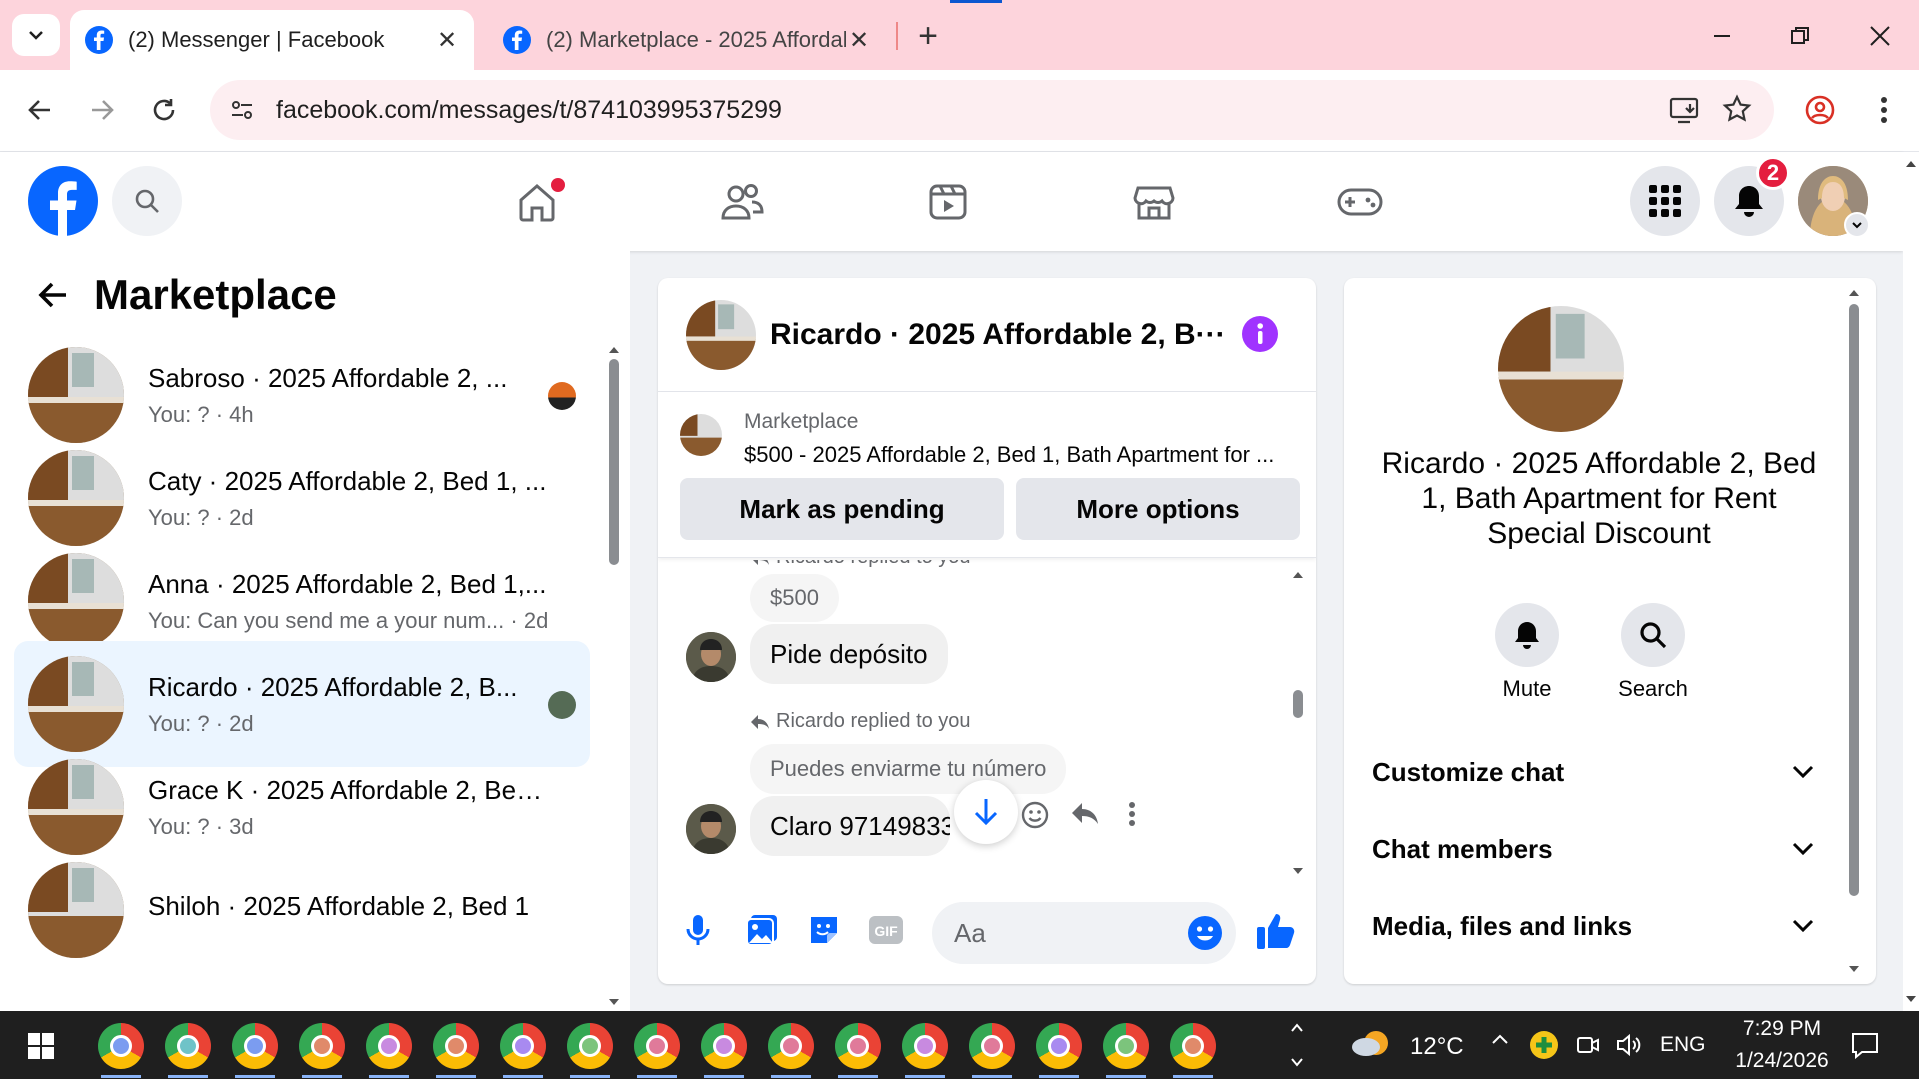 This screenshot has height=1079, width=1919. What do you see at coordinates (1297, 1045) in the screenshot?
I see `taskbar-overflow-scroll` at bounding box center [1297, 1045].